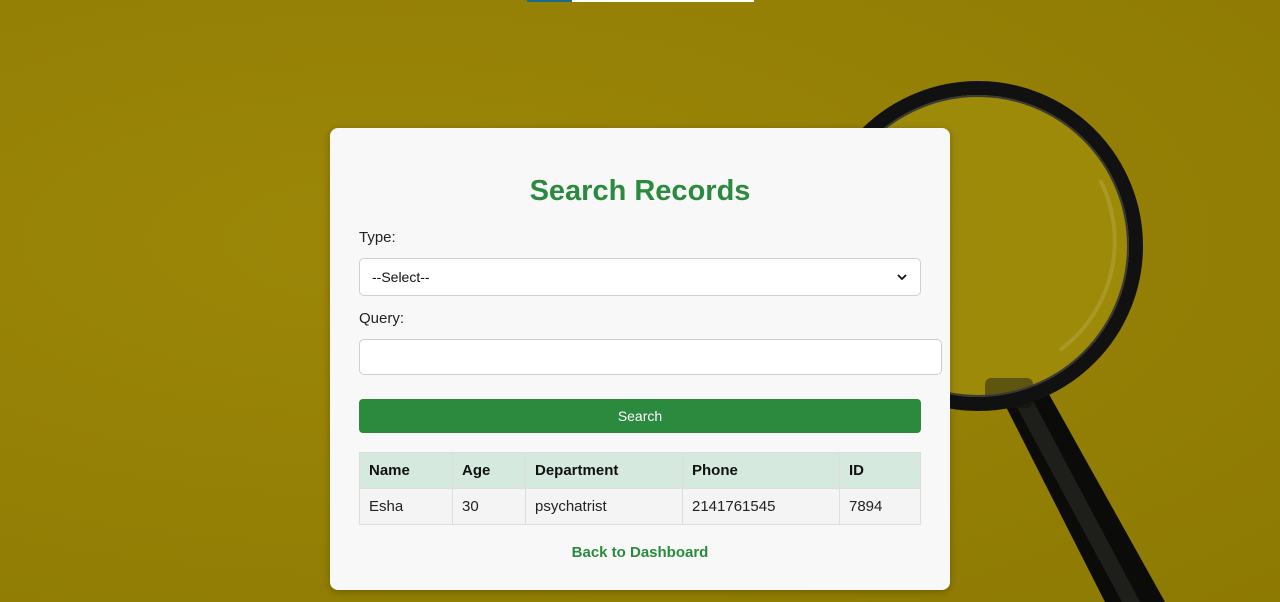  What do you see at coordinates (377, 237) in the screenshot?
I see `type-label: Type:` at bounding box center [377, 237].